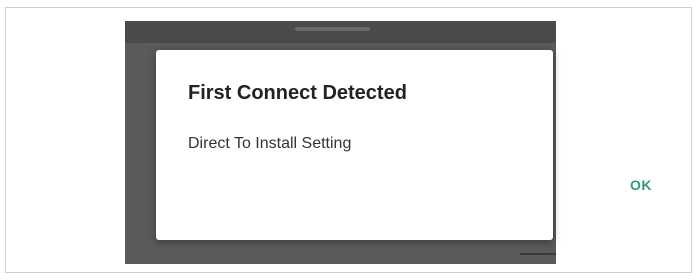  I want to click on backdrop-header, so click(340, 32).